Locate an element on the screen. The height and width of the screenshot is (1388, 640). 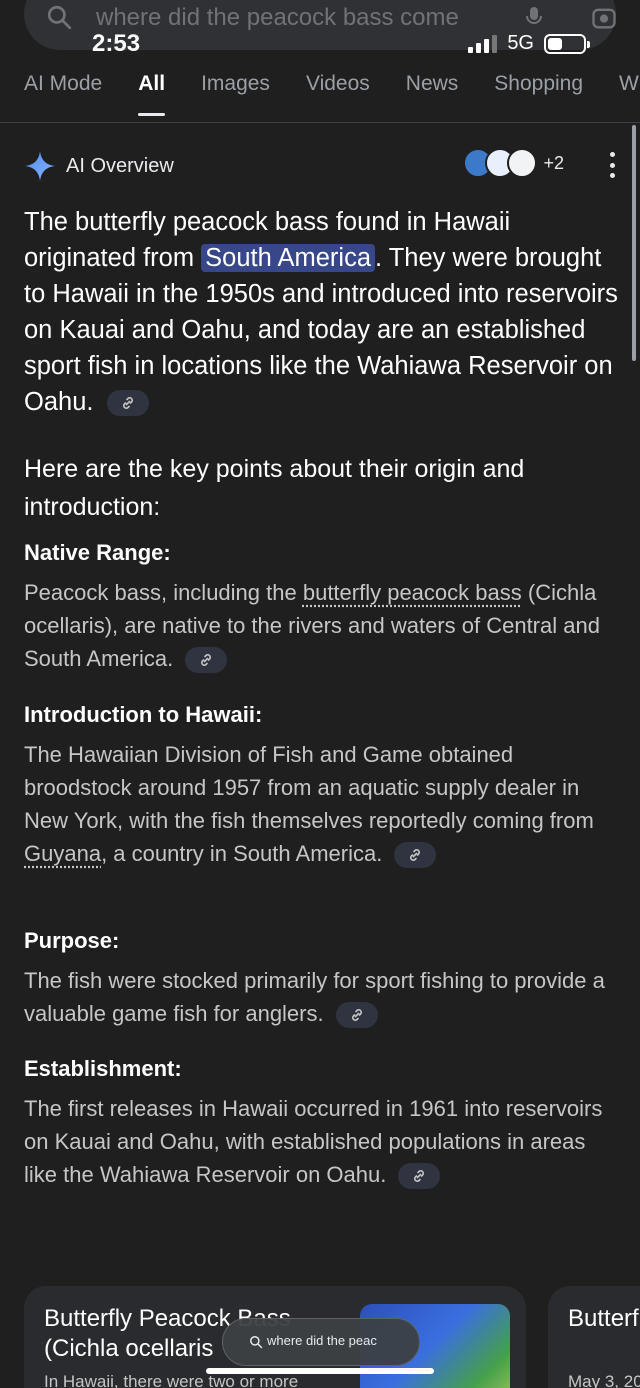
source-card-snippet: May 3, 20 is located at coordinates (604, 1380).